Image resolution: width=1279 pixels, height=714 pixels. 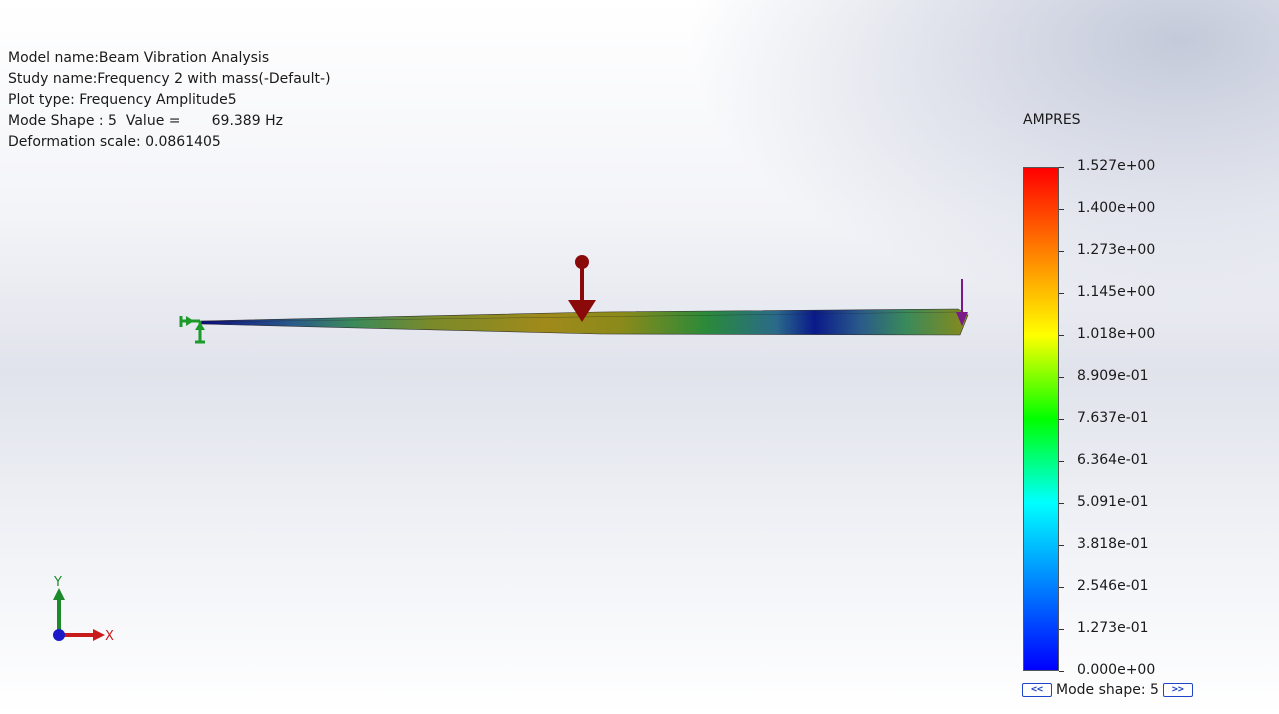 What do you see at coordinates (1113, 460) in the screenshot?
I see `legend-tick-label: 6.364e-01` at bounding box center [1113, 460].